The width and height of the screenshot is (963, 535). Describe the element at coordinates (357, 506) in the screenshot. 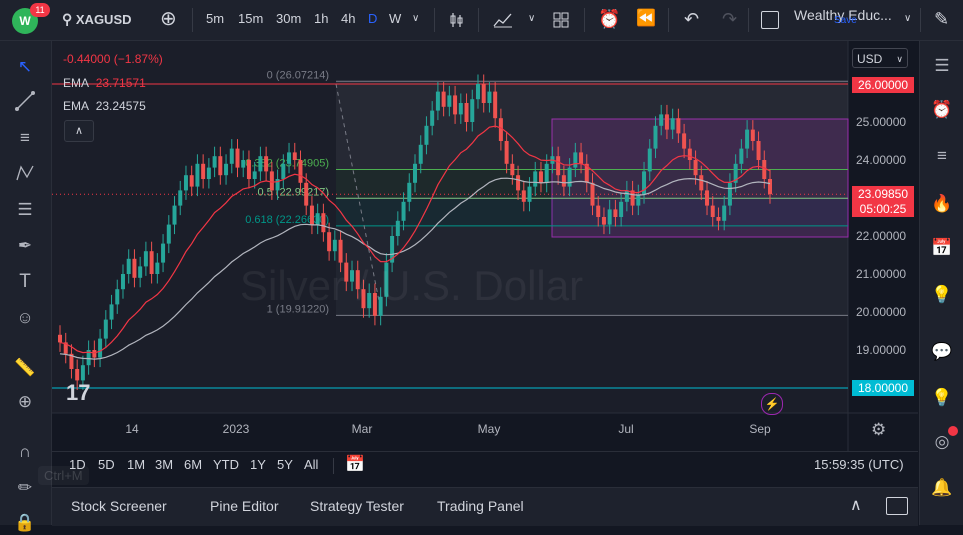

I see `tab-strategy-tester: Strategy Tester` at that location.